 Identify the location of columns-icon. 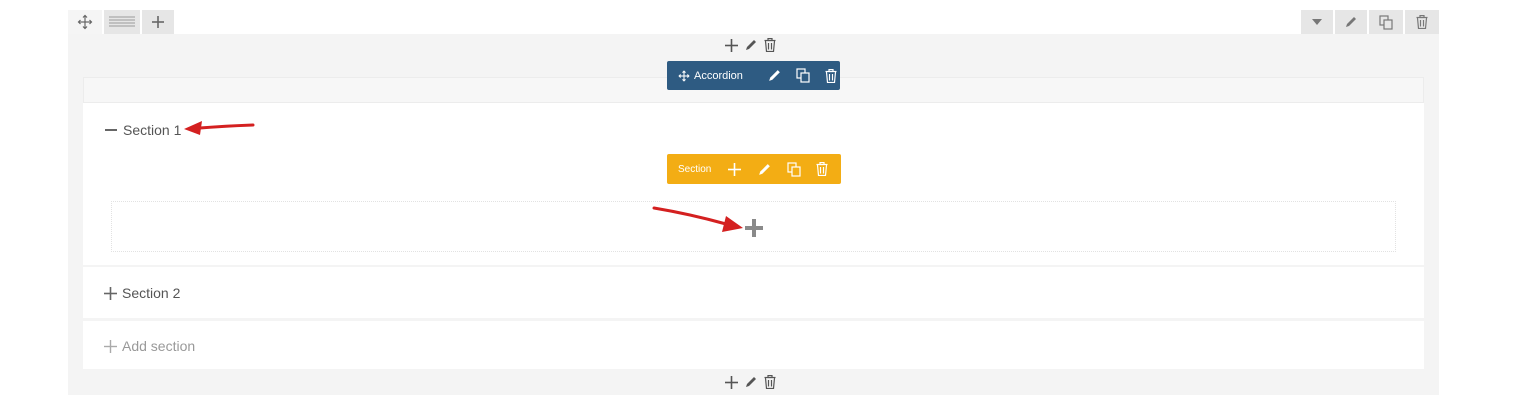
(122, 21).